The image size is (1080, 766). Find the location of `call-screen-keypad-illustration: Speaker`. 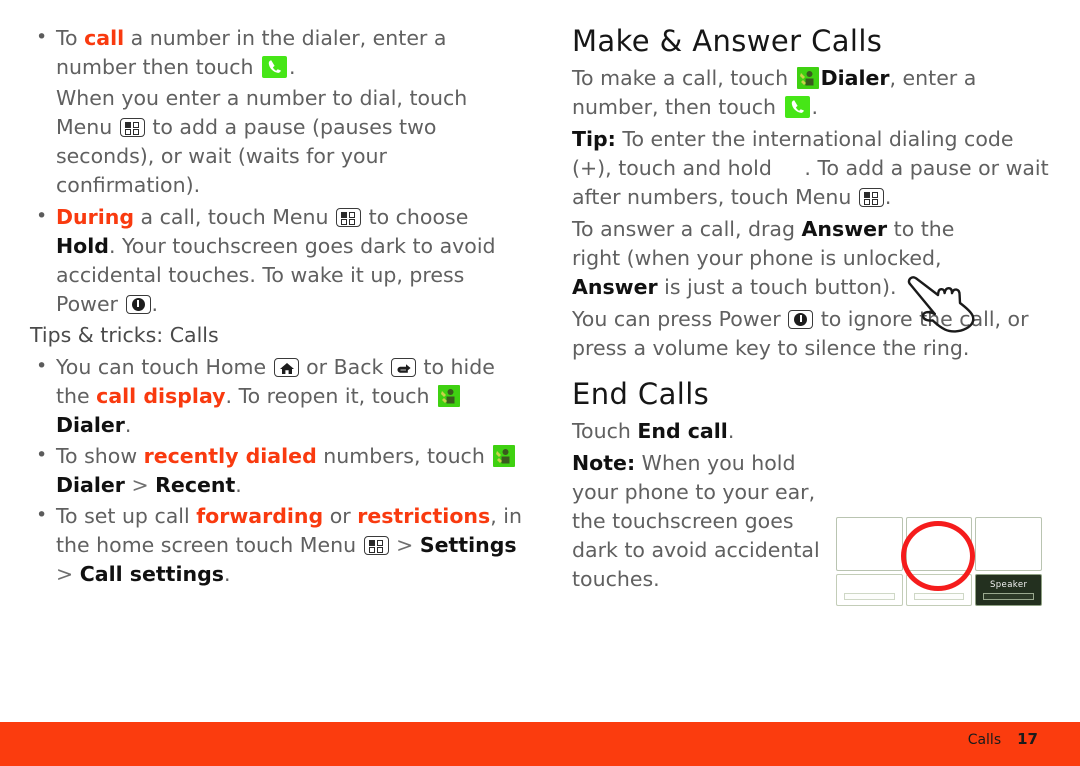

call-screen-keypad-illustration: Speaker is located at coordinates (939, 561).